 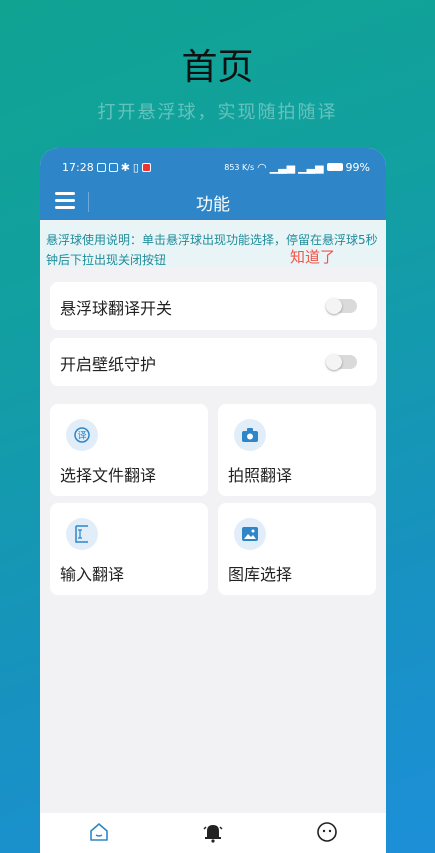 I want to click on app-notification-icon, so click(x=146, y=167).